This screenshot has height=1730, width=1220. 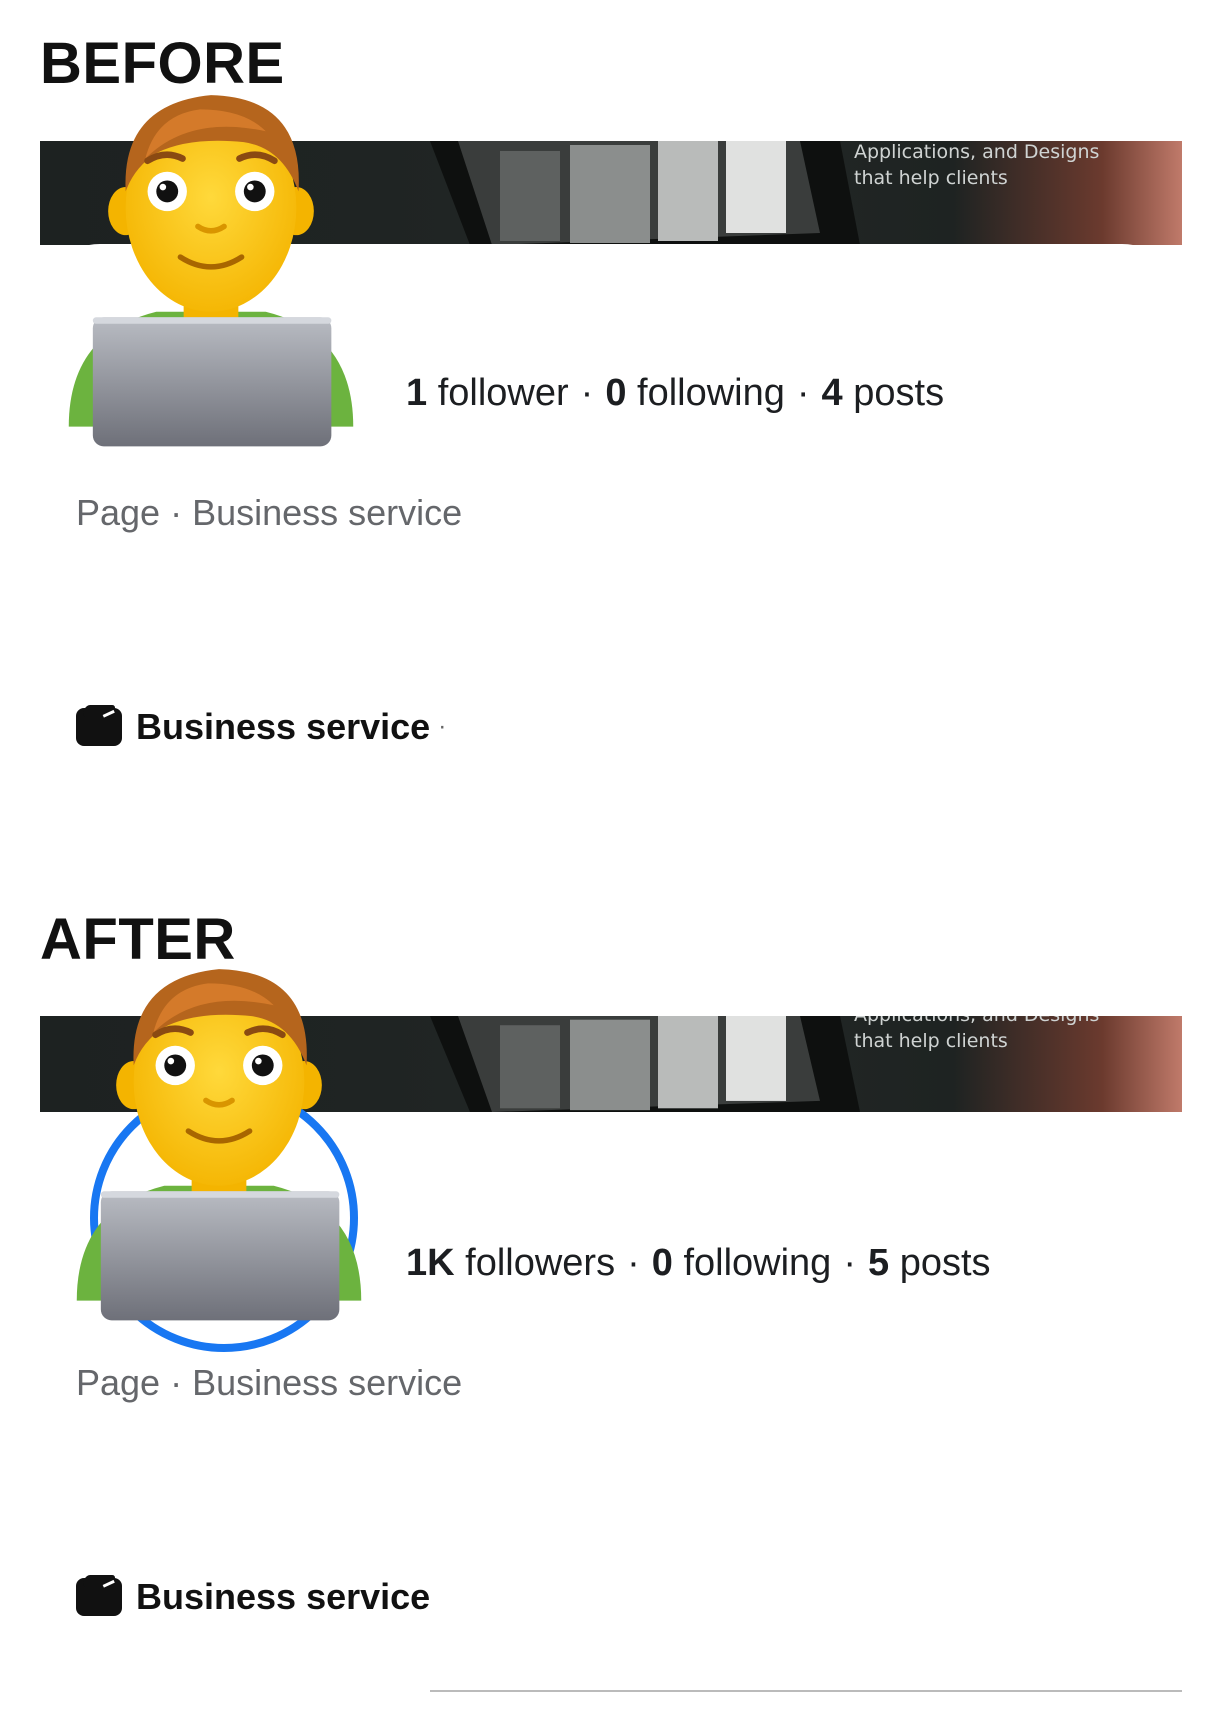 I want to click on profile-stats: 1K followers · 0 following · 5 posts, so click(x=698, y=1263).